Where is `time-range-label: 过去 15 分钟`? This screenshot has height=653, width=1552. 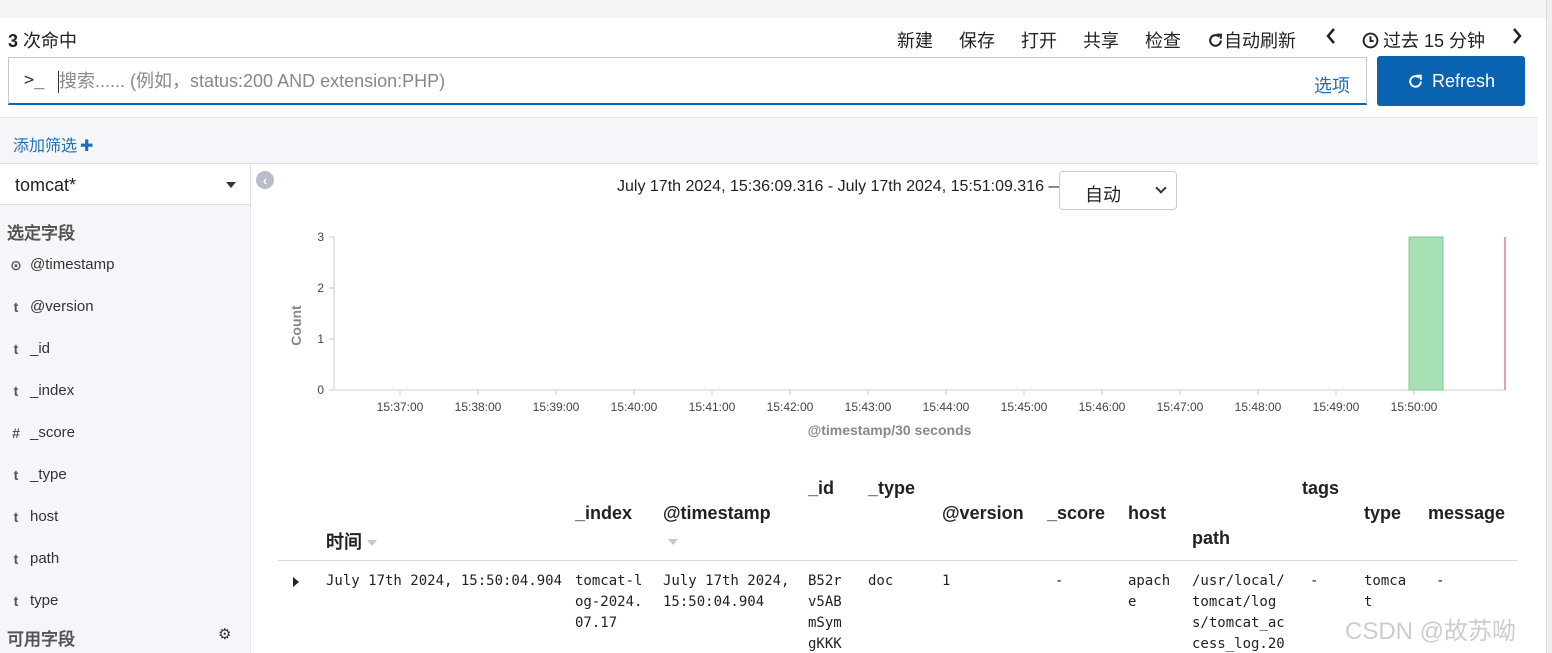 time-range-label: 过去 15 分钟 is located at coordinates (1434, 41).